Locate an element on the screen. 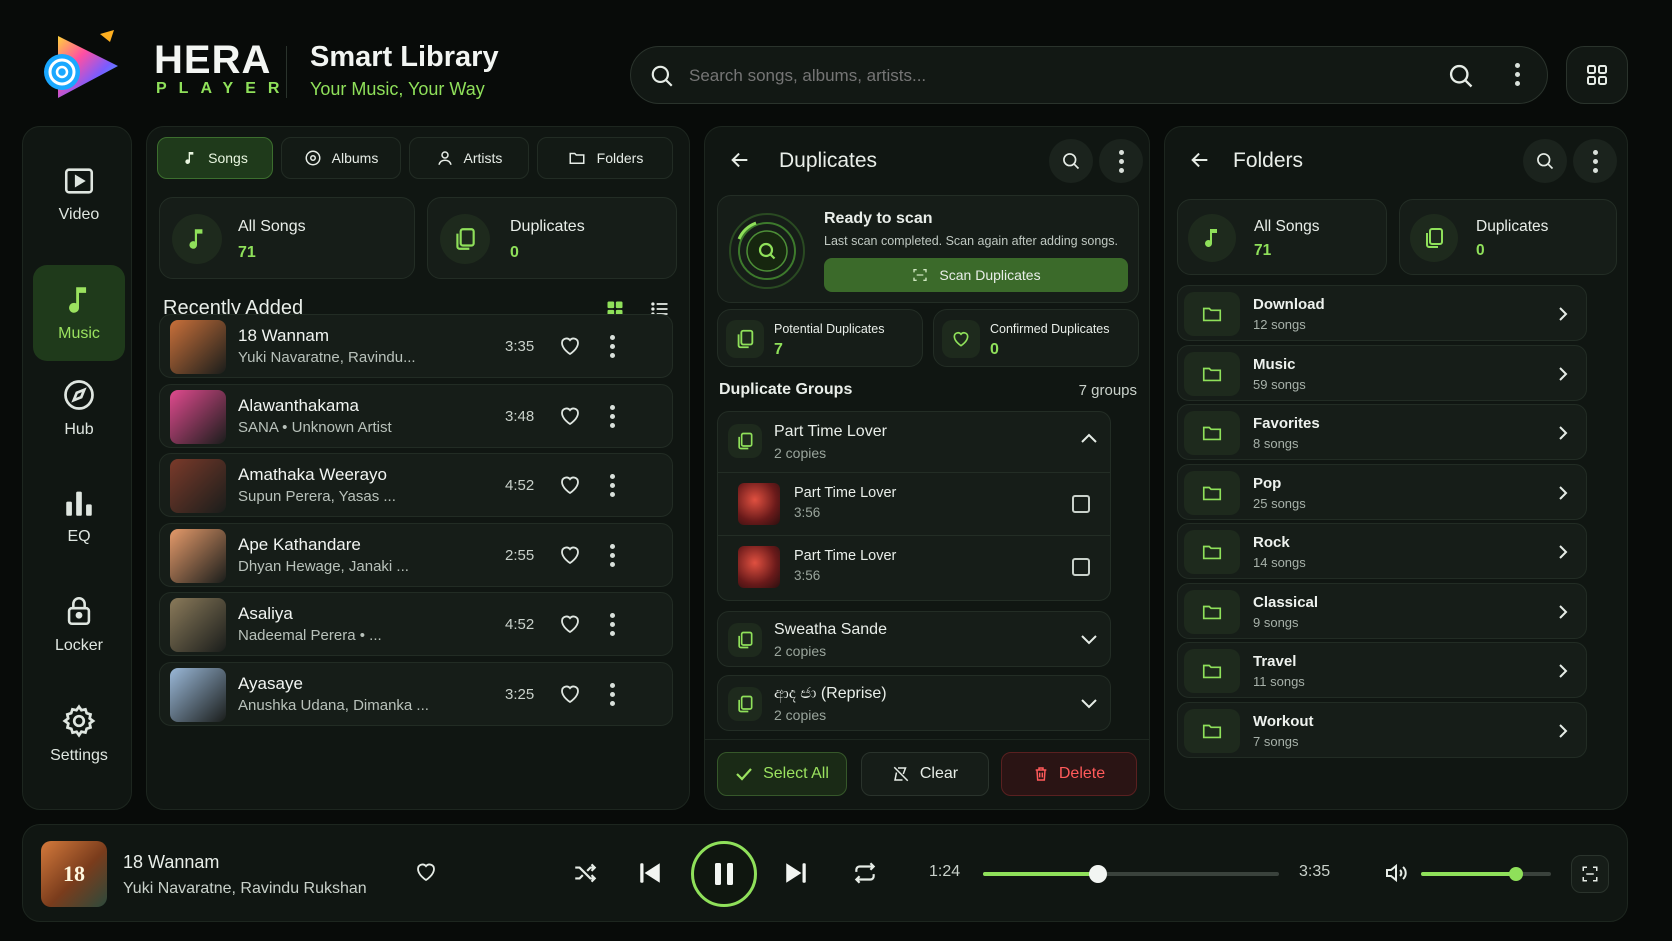 The height and width of the screenshot is (941, 1672). volume-icon is located at coordinates (1396, 873).